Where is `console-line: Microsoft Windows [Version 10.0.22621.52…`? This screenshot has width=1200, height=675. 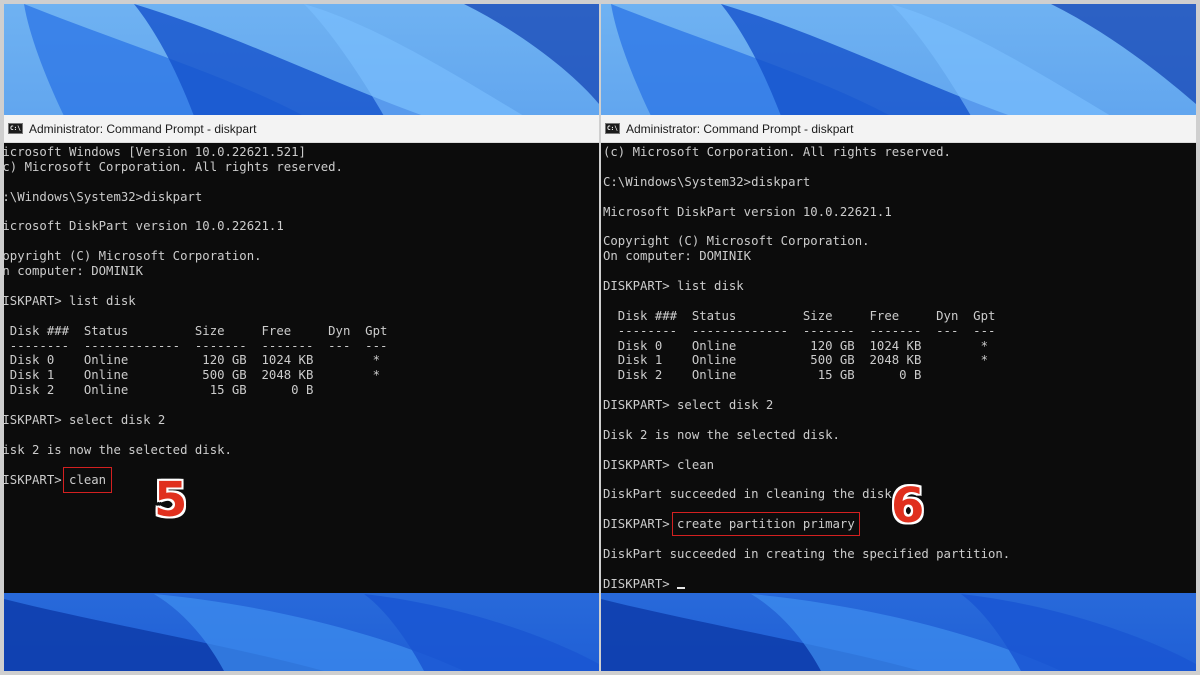 console-line: Microsoft Windows [Version 10.0.22621.52… is located at coordinates (155, 152).